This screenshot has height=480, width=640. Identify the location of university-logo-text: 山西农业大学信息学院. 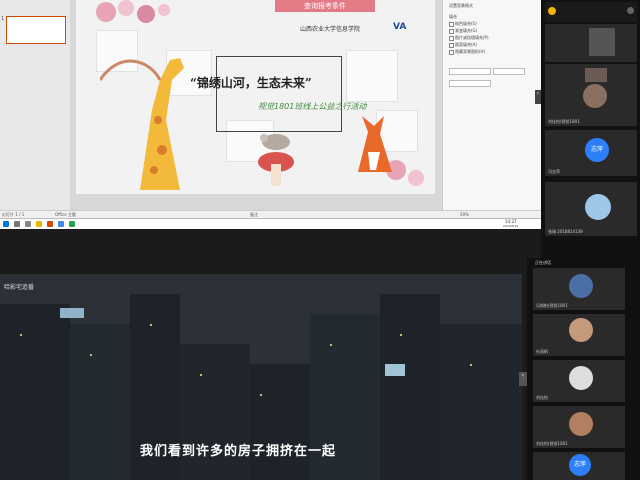
(330, 29).